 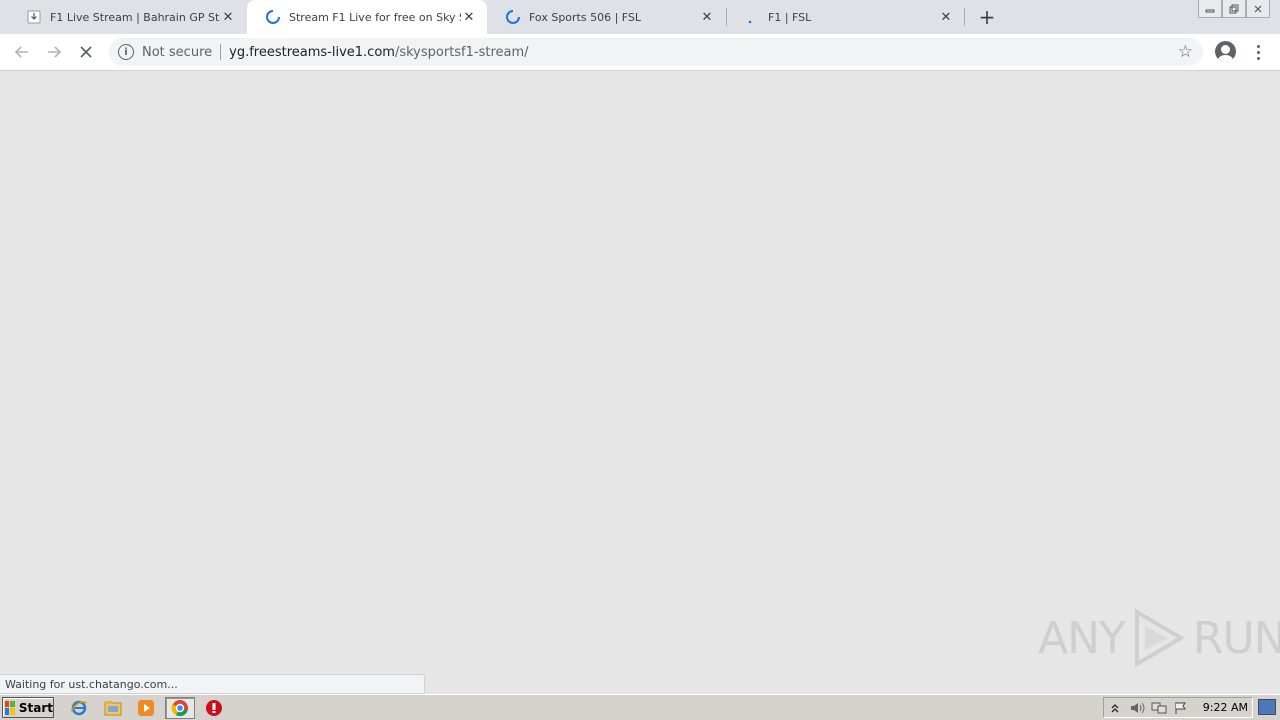 What do you see at coordinates (640, 707) in the screenshot?
I see `taskbar: Start 9:22 AM` at bounding box center [640, 707].